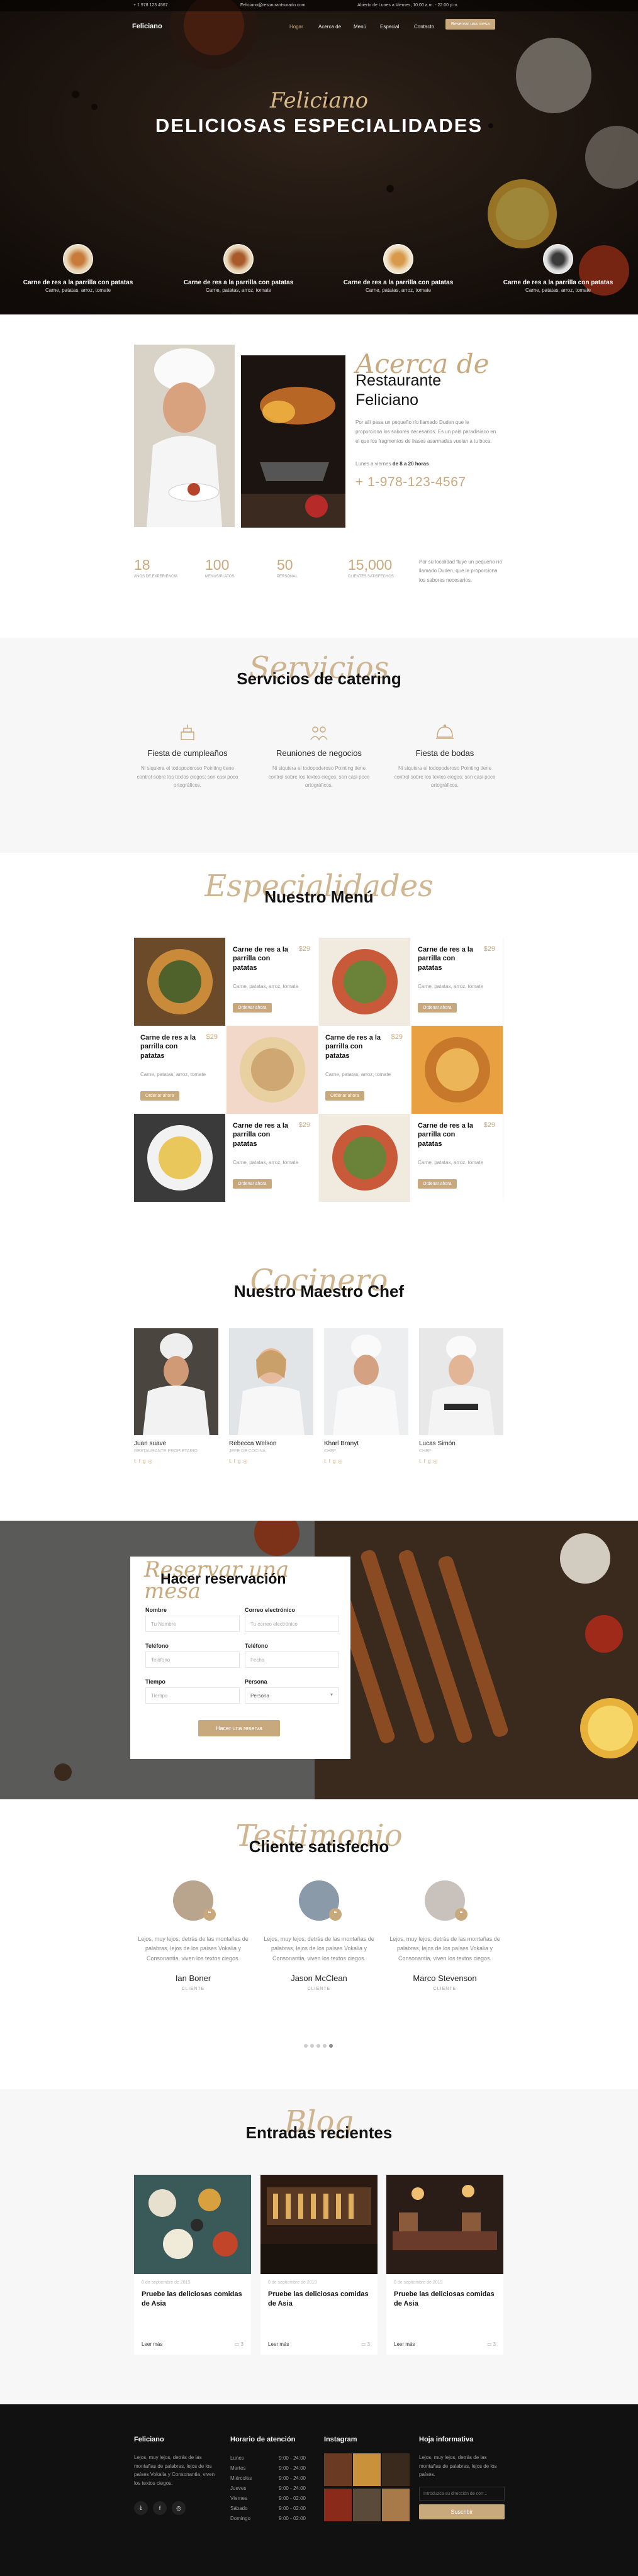 The image size is (638, 2576). I want to click on date-input: Fecha, so click(292, 1660).